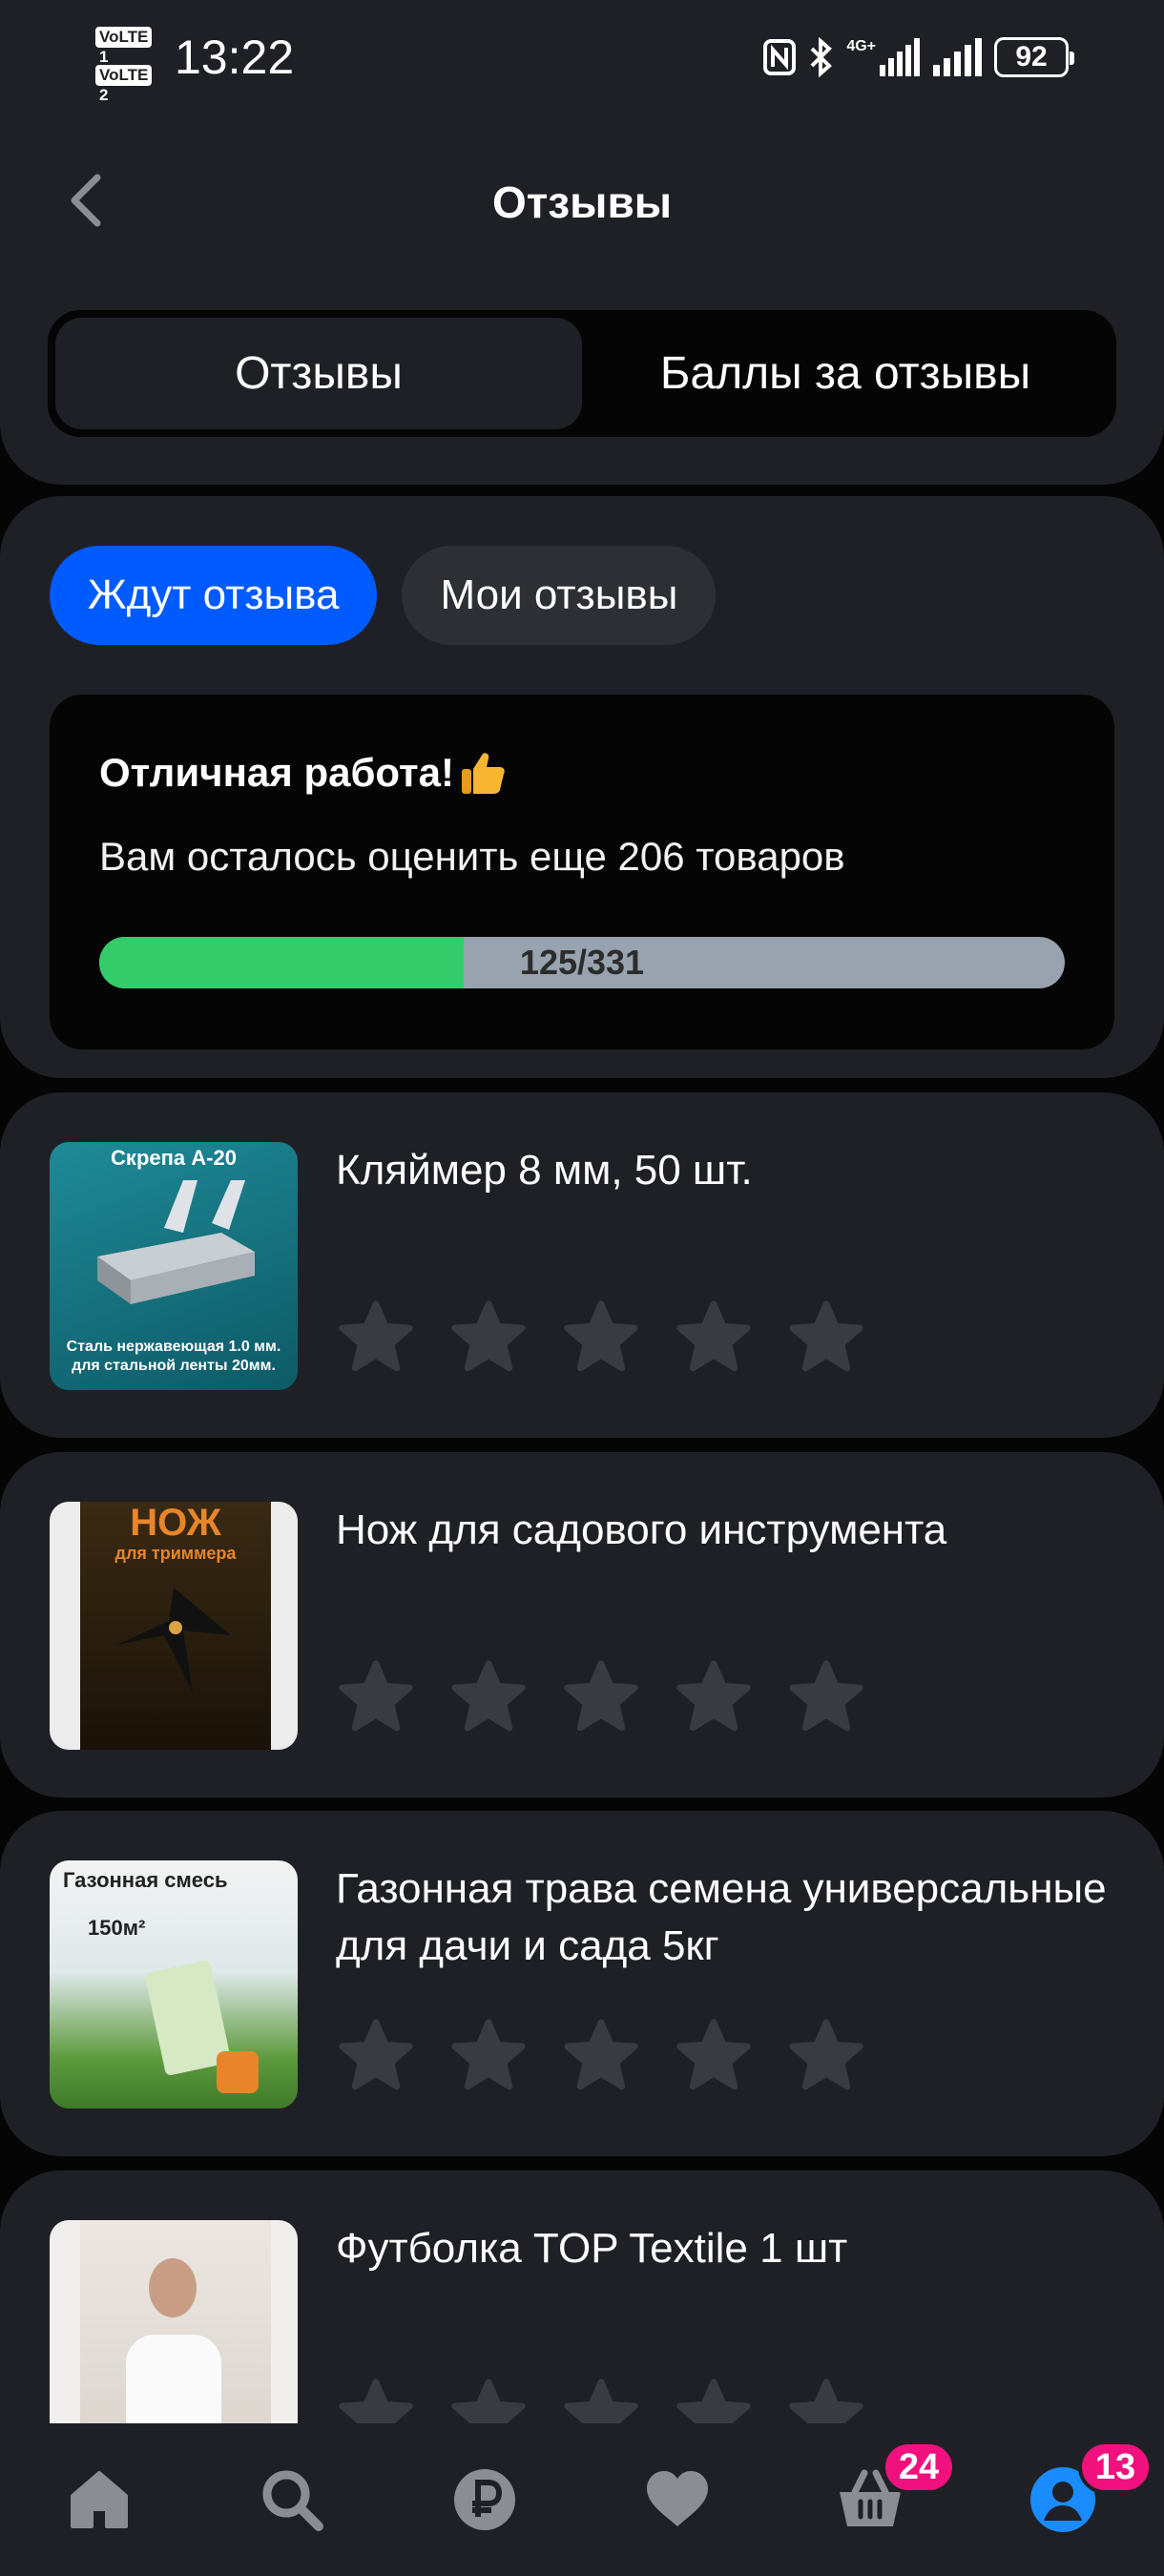 The image size is (1164, 2576). I want to click on progress-subtitle: Вам осталось оценить еще 206 товаров, so click(472, 856).